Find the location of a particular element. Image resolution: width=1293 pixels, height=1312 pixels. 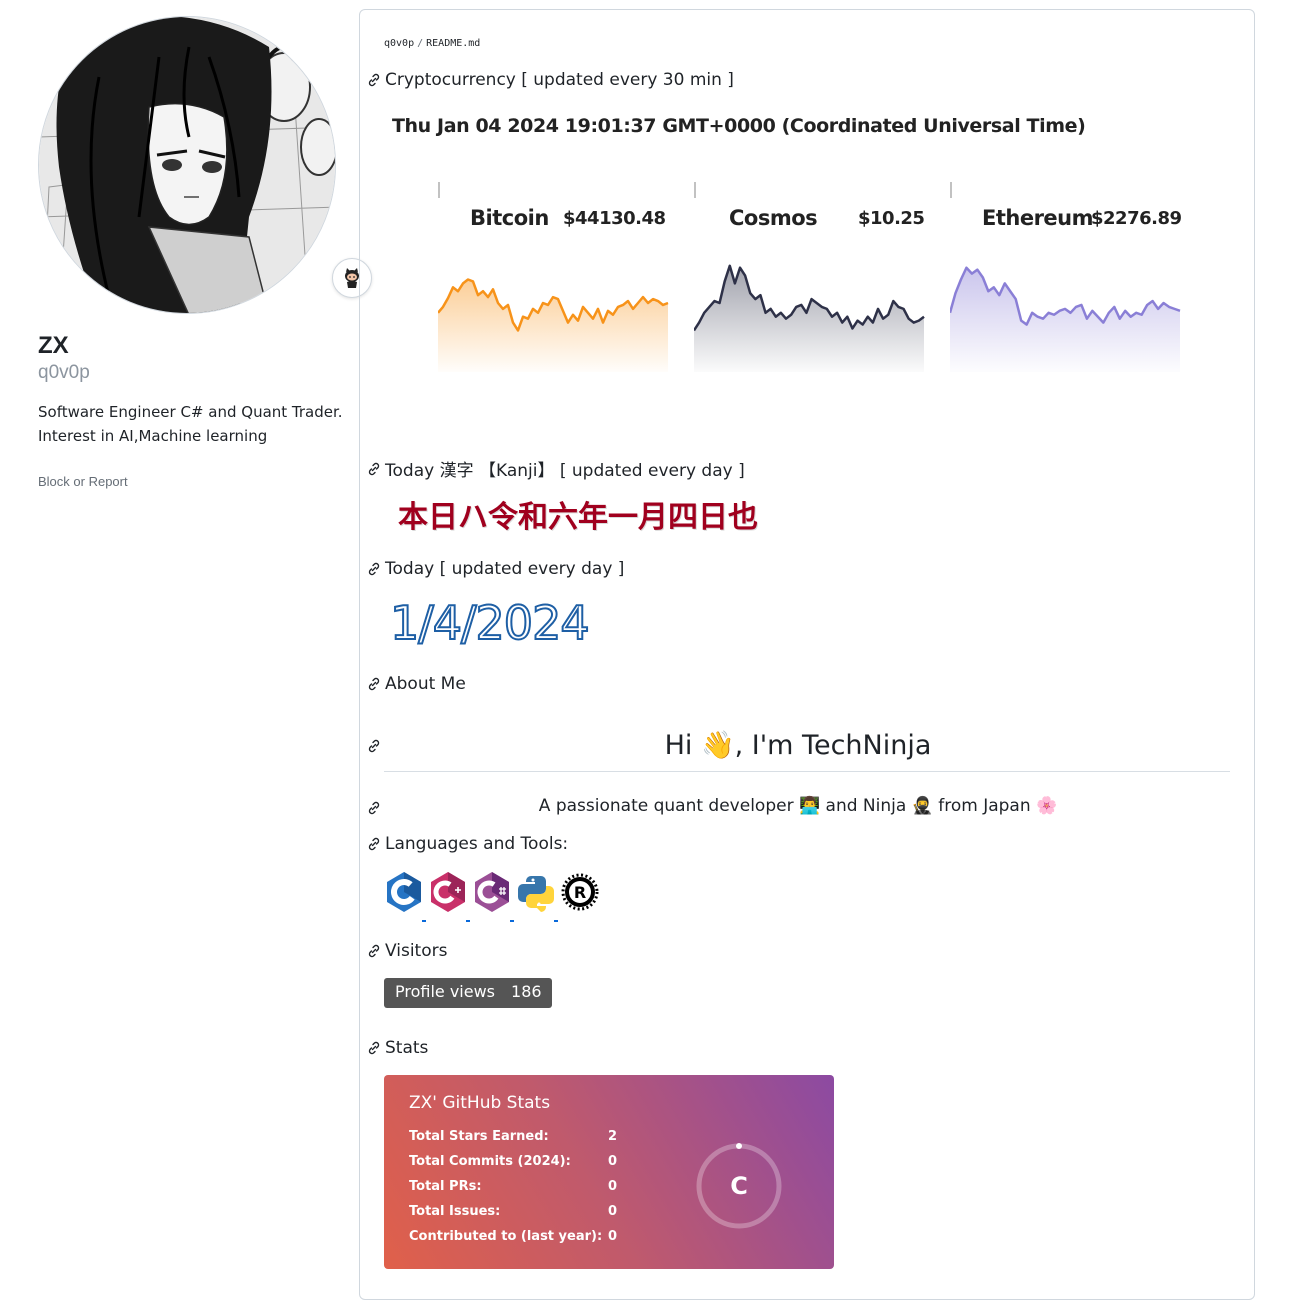

heading-divider is located at coordinates (807, 771).